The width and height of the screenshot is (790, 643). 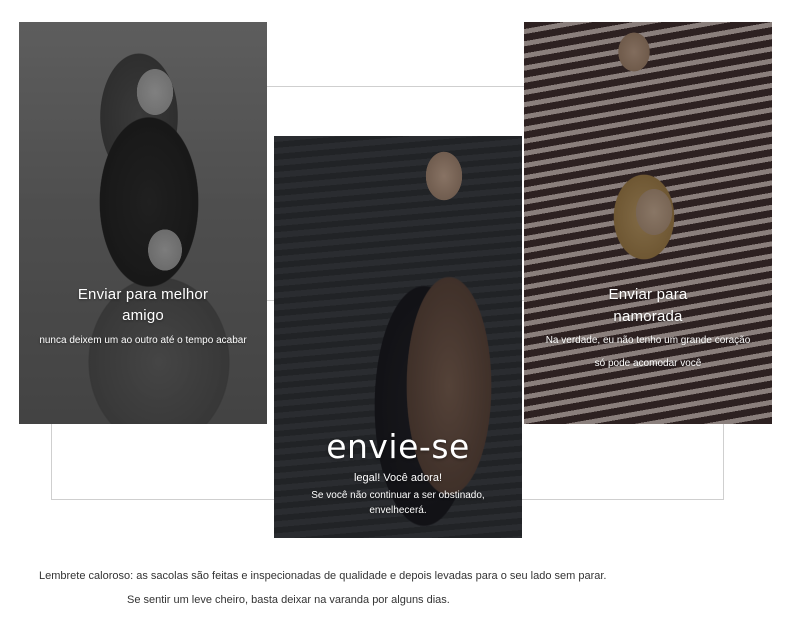 What do you see at coordinates (398, 446) in the screenshot?
I see `card-send-yourself-title: envie-se` at bounding box center [398, 446].